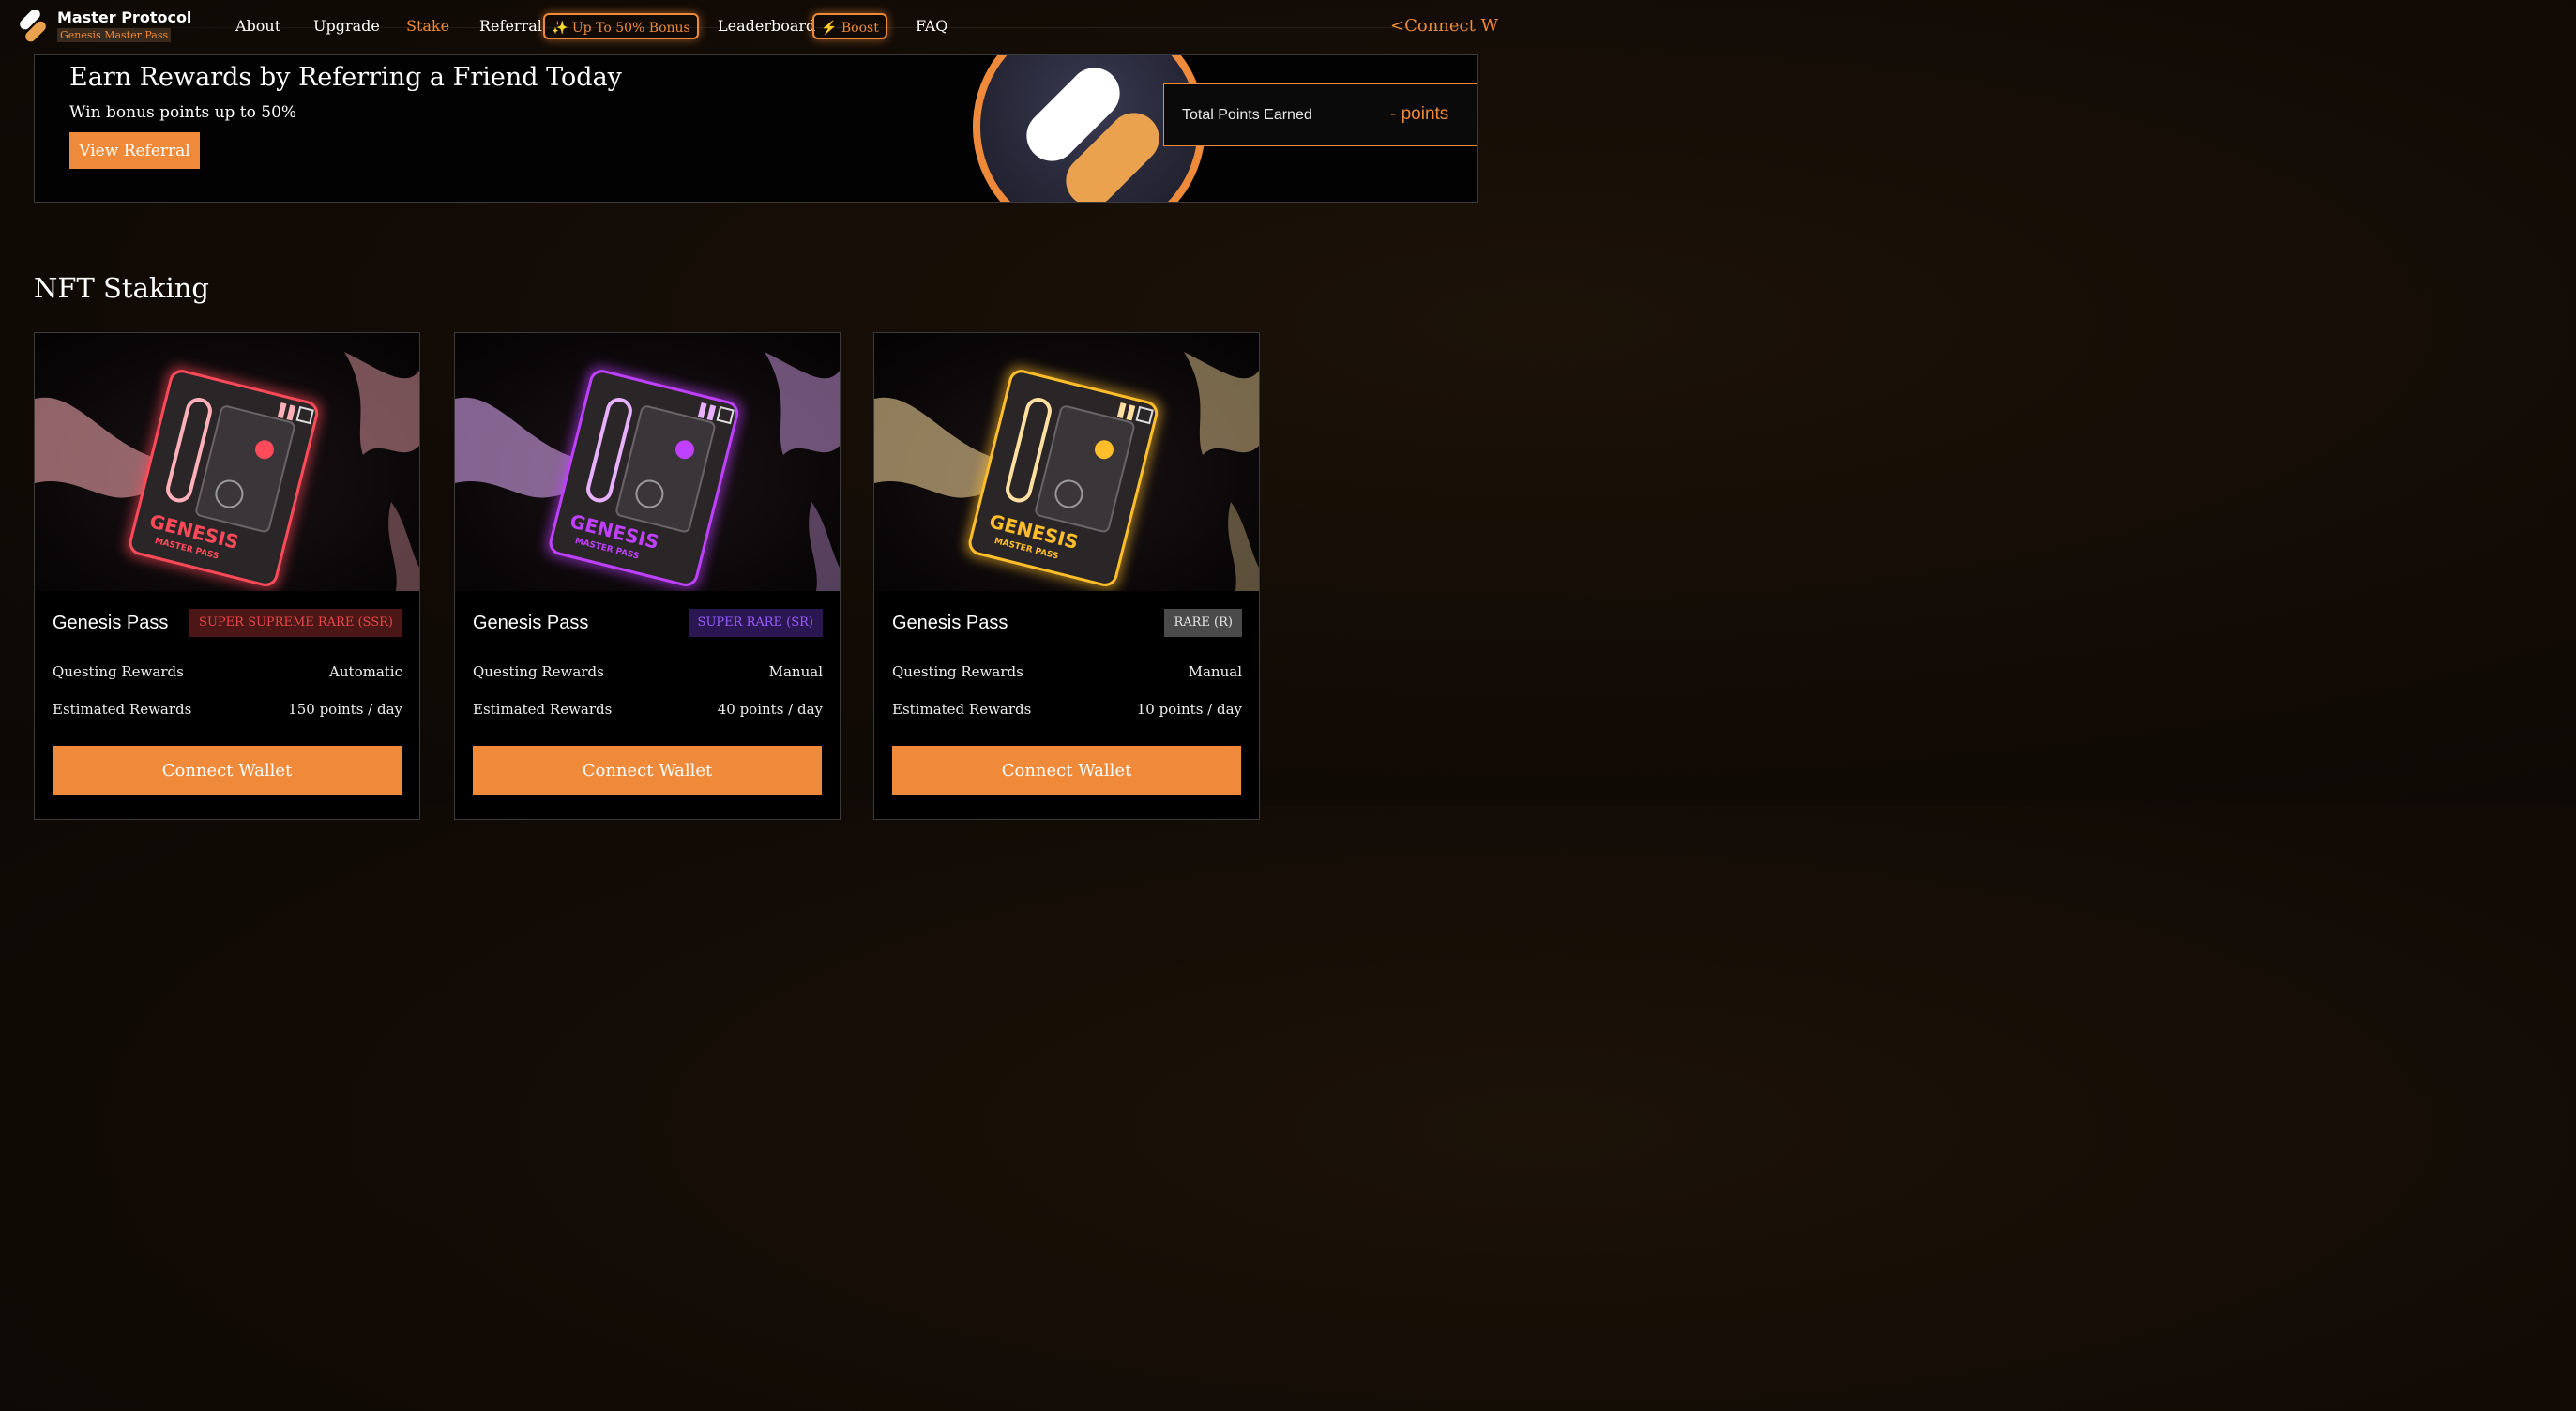 The image size is (2576, 1411). Describe the element at coordinates (345, 709) in the screenshot. I see `estimated-rewards-value: 150 points / day` at that location.